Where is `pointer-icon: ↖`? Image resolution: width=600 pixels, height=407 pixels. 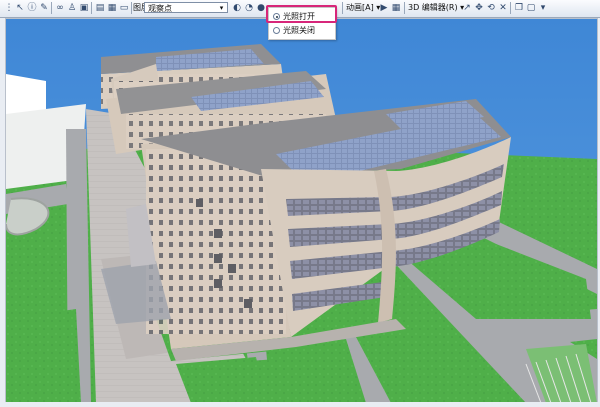 pointer-icon: ↖ is located at coordinates (20, 8).